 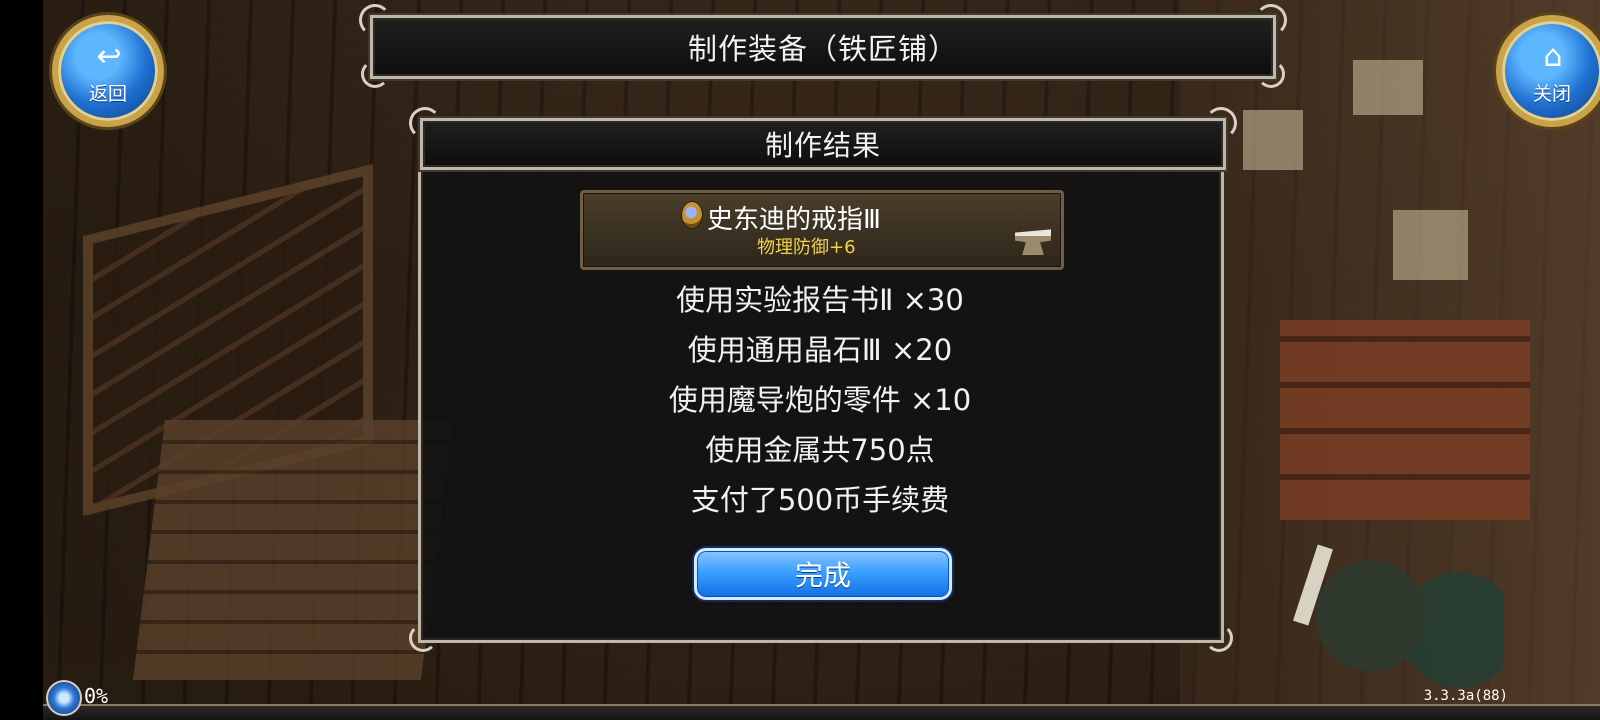 What do you see at coordinates (820, 350) in the screenshot?
I see `result-line: 使用通用晶石Ⅲ ×20` at bounding box center [820, 350].